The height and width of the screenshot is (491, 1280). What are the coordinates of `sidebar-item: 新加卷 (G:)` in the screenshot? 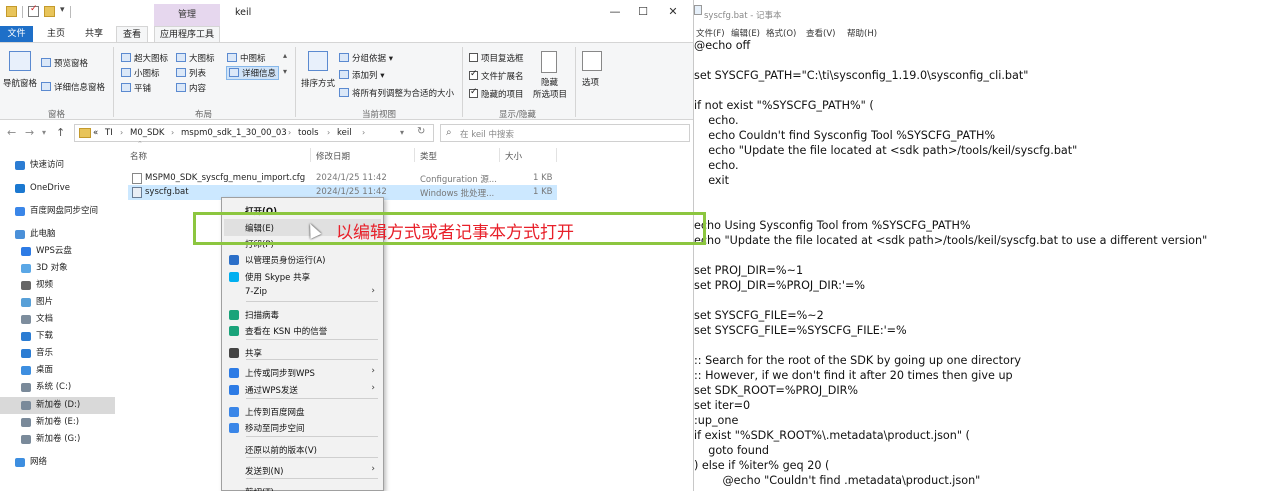 It's located at (57, 439).